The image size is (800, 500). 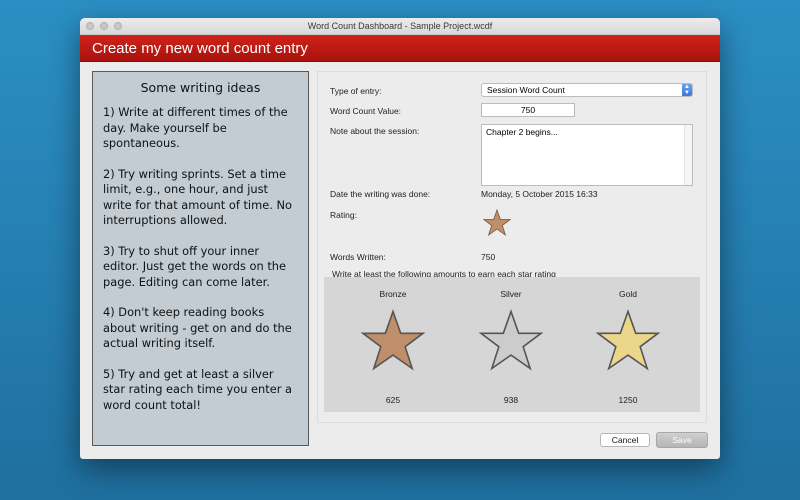 I want to click on words-label: Words Written:, so click(x=358, y=257).